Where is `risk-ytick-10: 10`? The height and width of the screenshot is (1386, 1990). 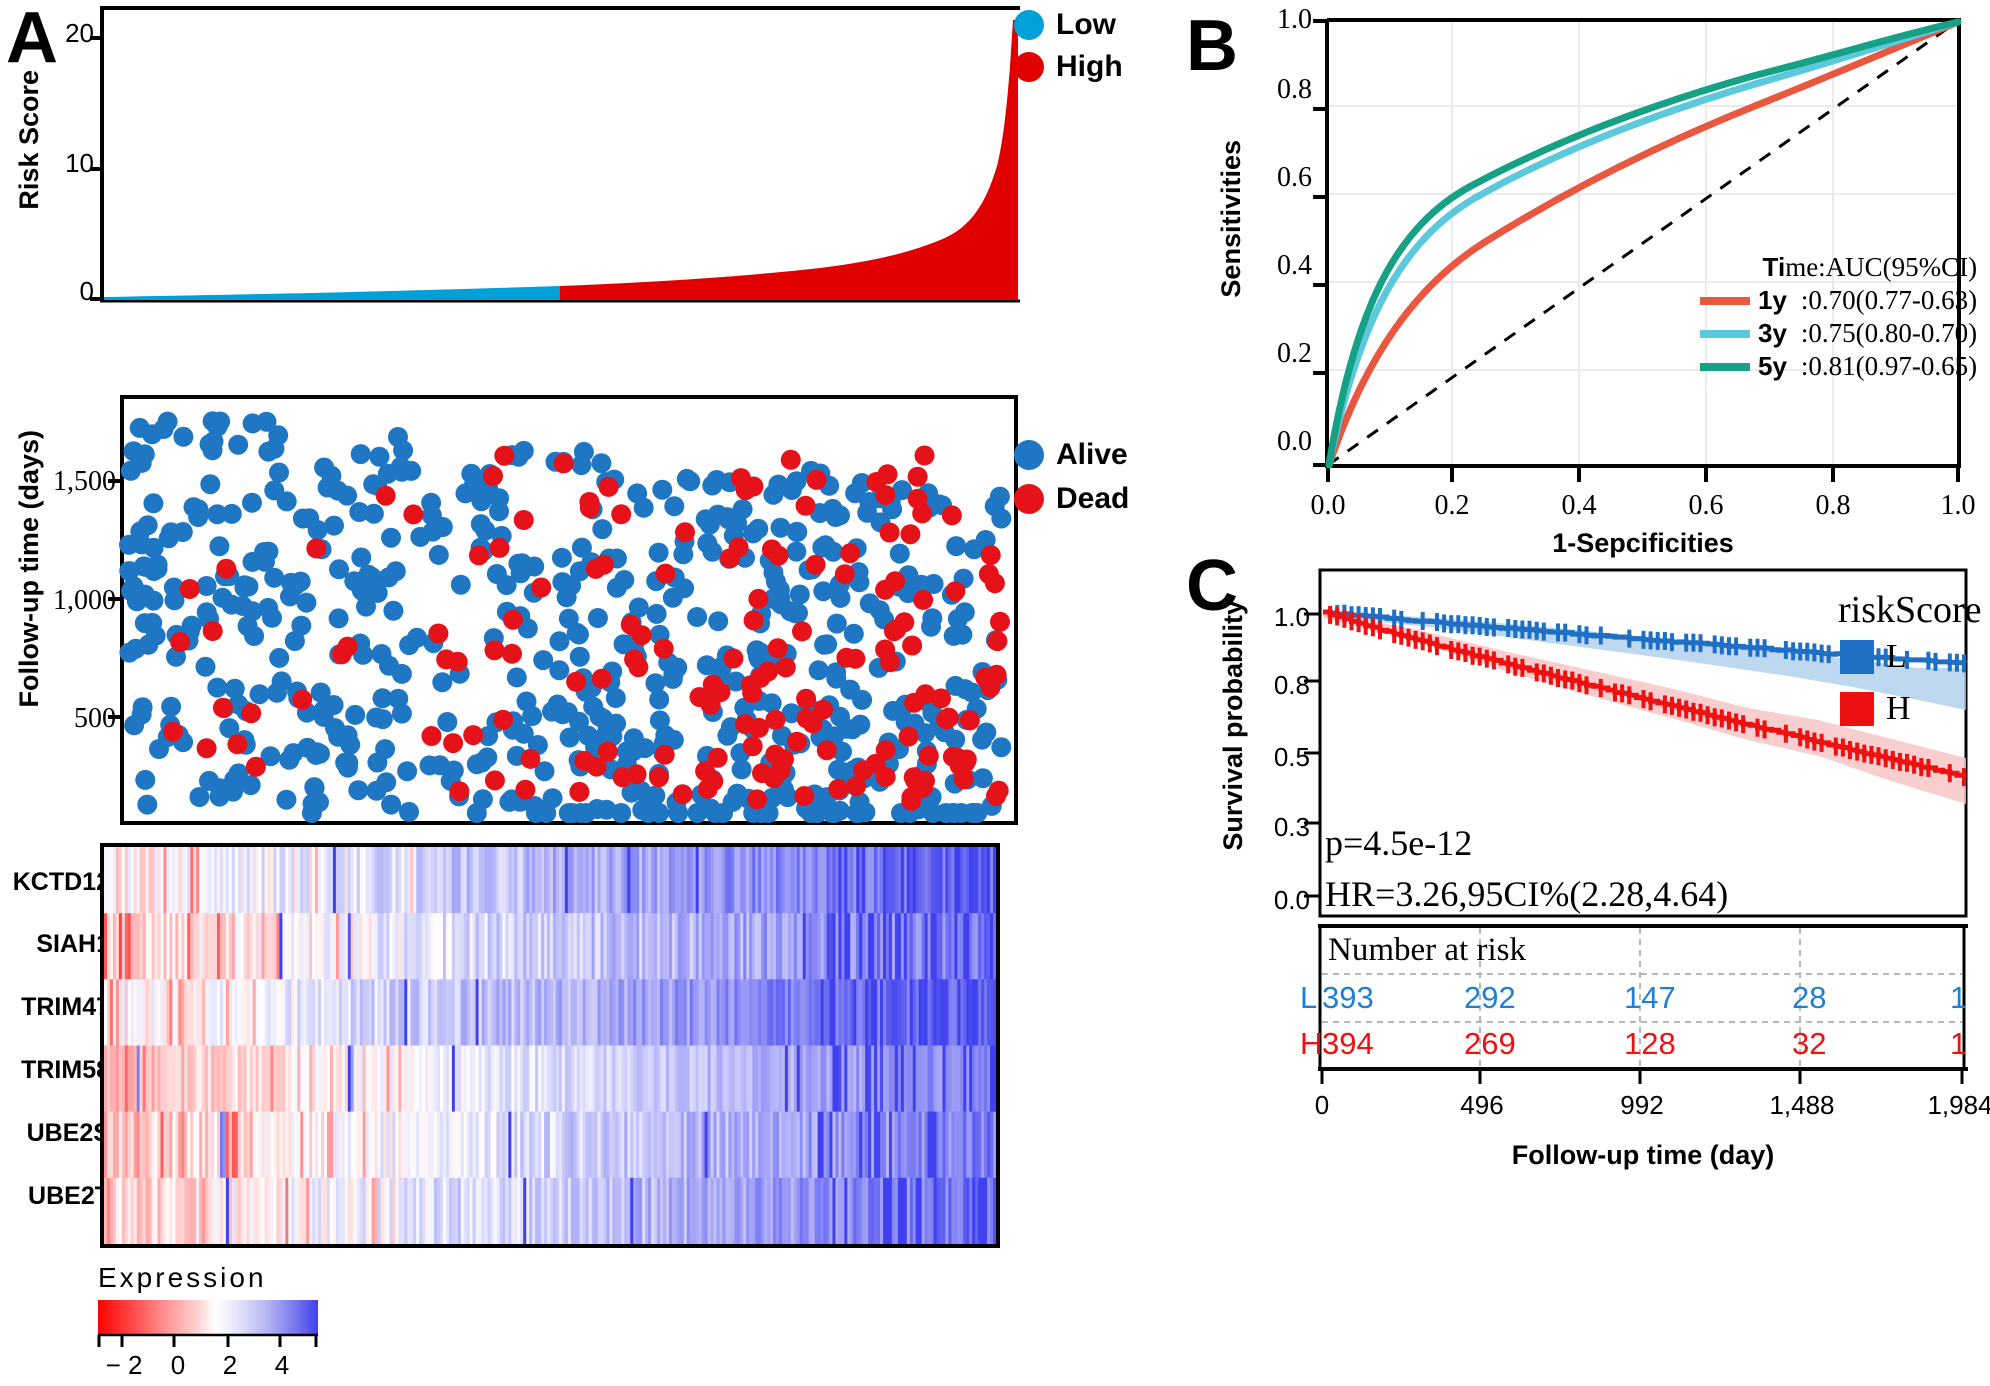 risk-ytick-10: 10 is located at coordinates (79, 163).